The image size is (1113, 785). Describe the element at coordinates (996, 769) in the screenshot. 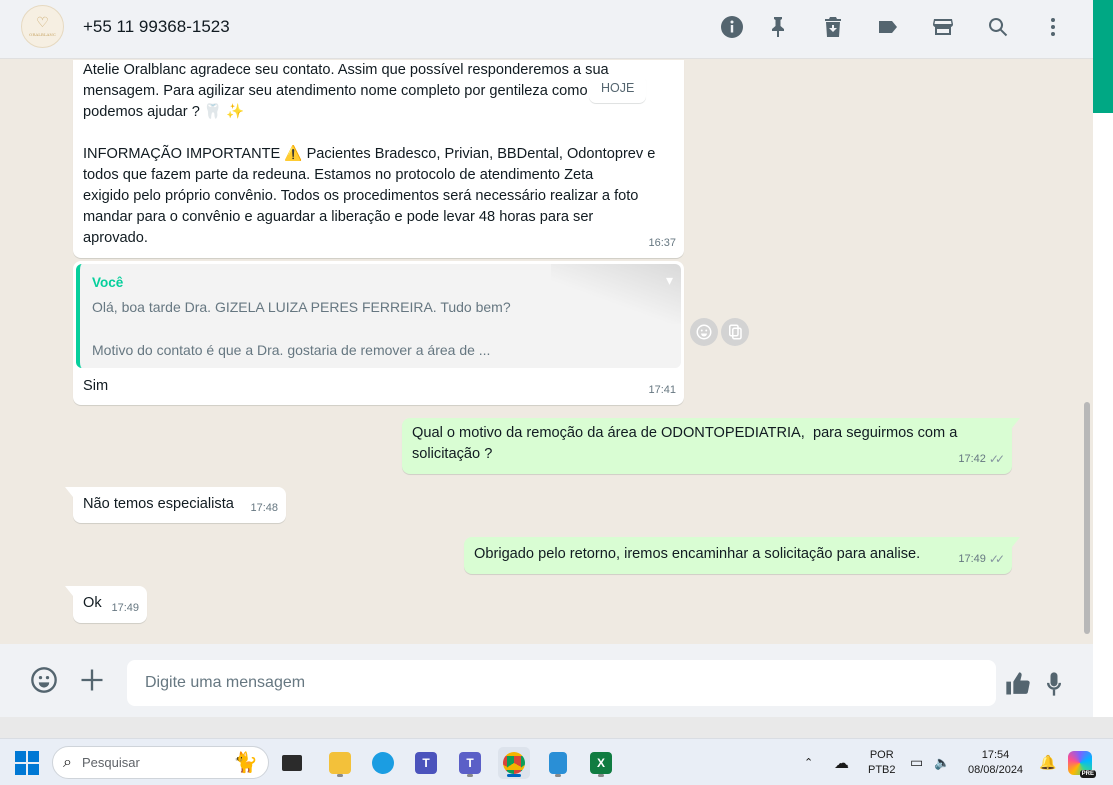

I see `clock-date: 08/08/2024` at that location.